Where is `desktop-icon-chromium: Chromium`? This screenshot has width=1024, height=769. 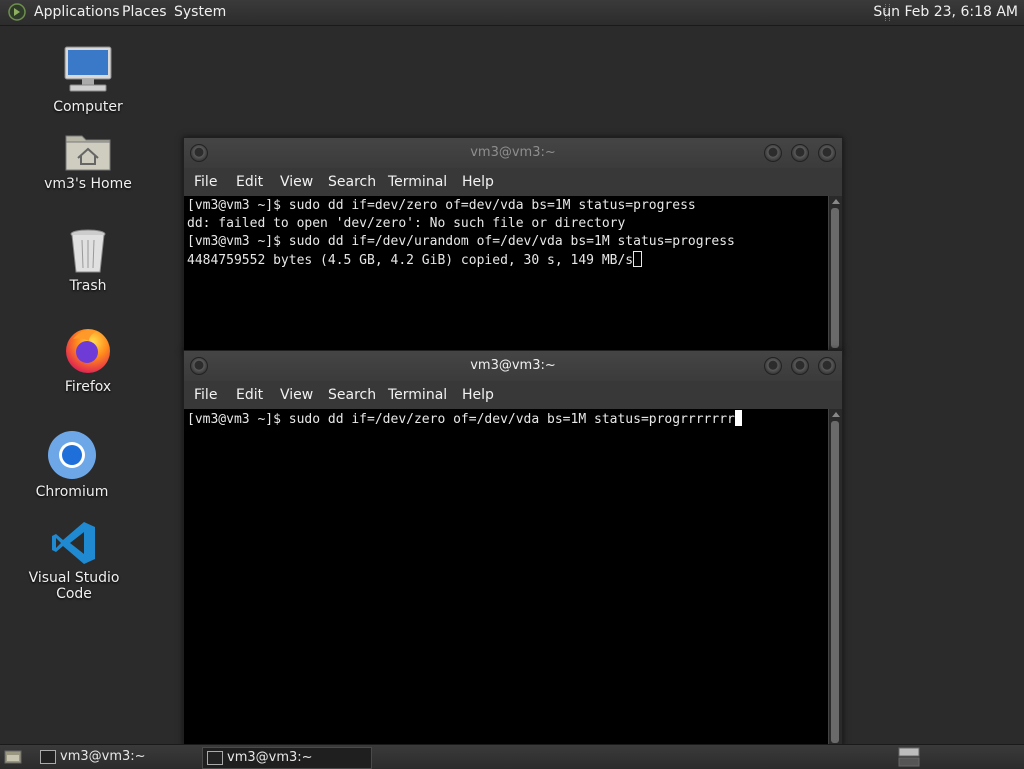
desktop-icon-chromium: Chromium is located at coordinates (72, 465).